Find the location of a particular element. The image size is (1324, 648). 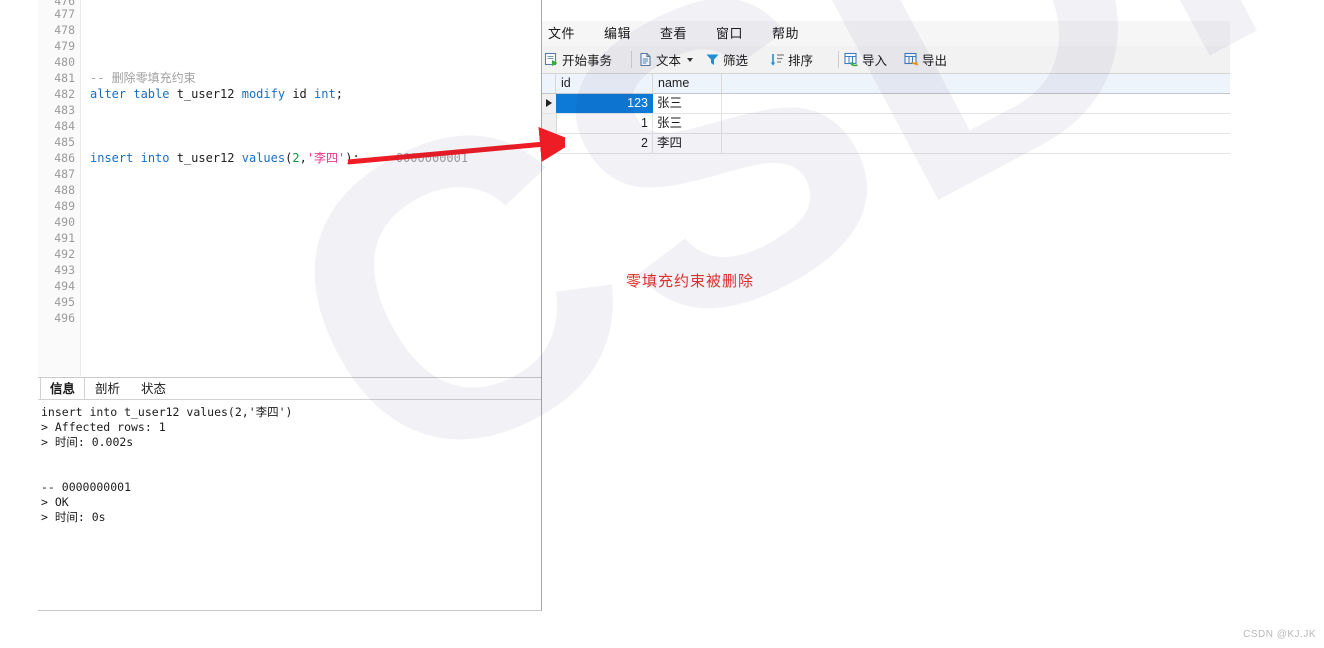

line-number: 486 is located at coordinates (64, 158).